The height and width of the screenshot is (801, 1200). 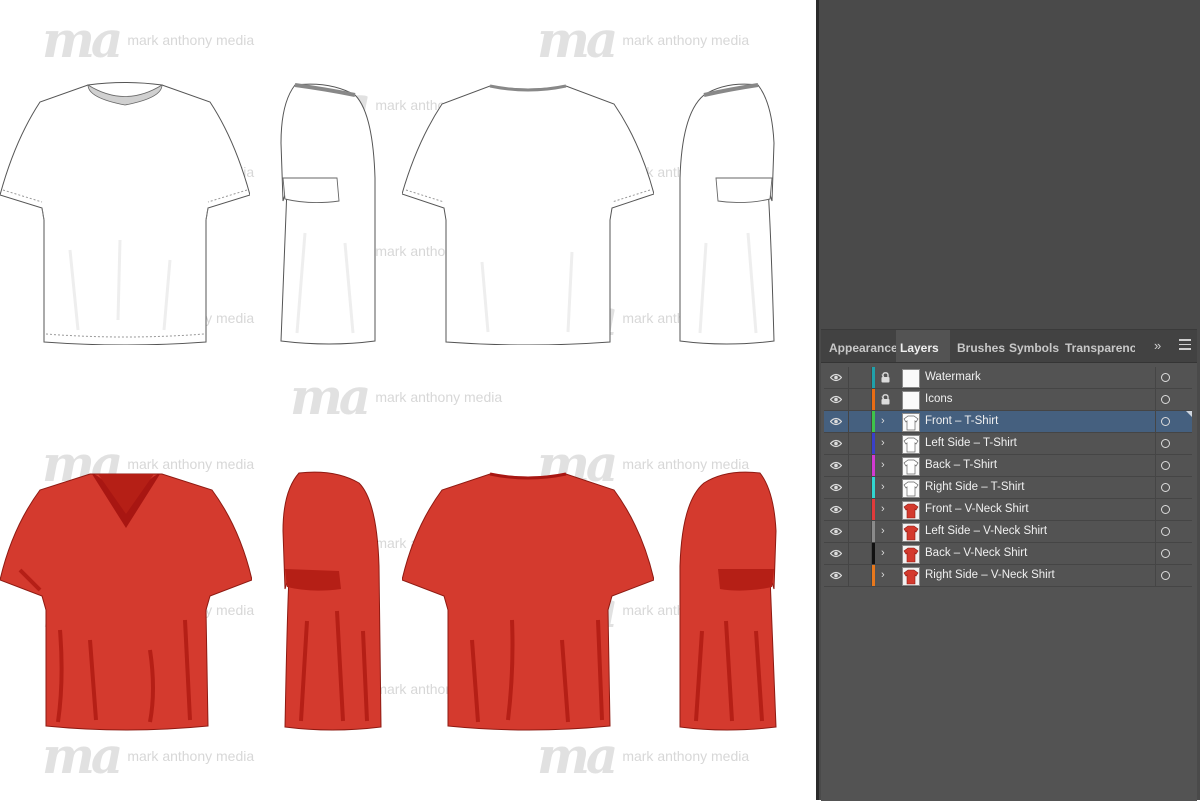 I want to click on tab-symbols: Symbols, so click(x=1035, y=346).